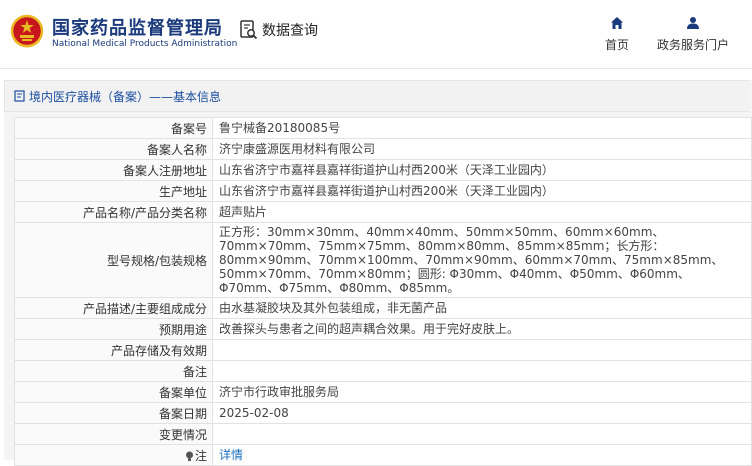  What do you see at coordinates (290, 31) in the screenshot?
I see `data-query-label: 数据查询` at bounding box center [290, 31].